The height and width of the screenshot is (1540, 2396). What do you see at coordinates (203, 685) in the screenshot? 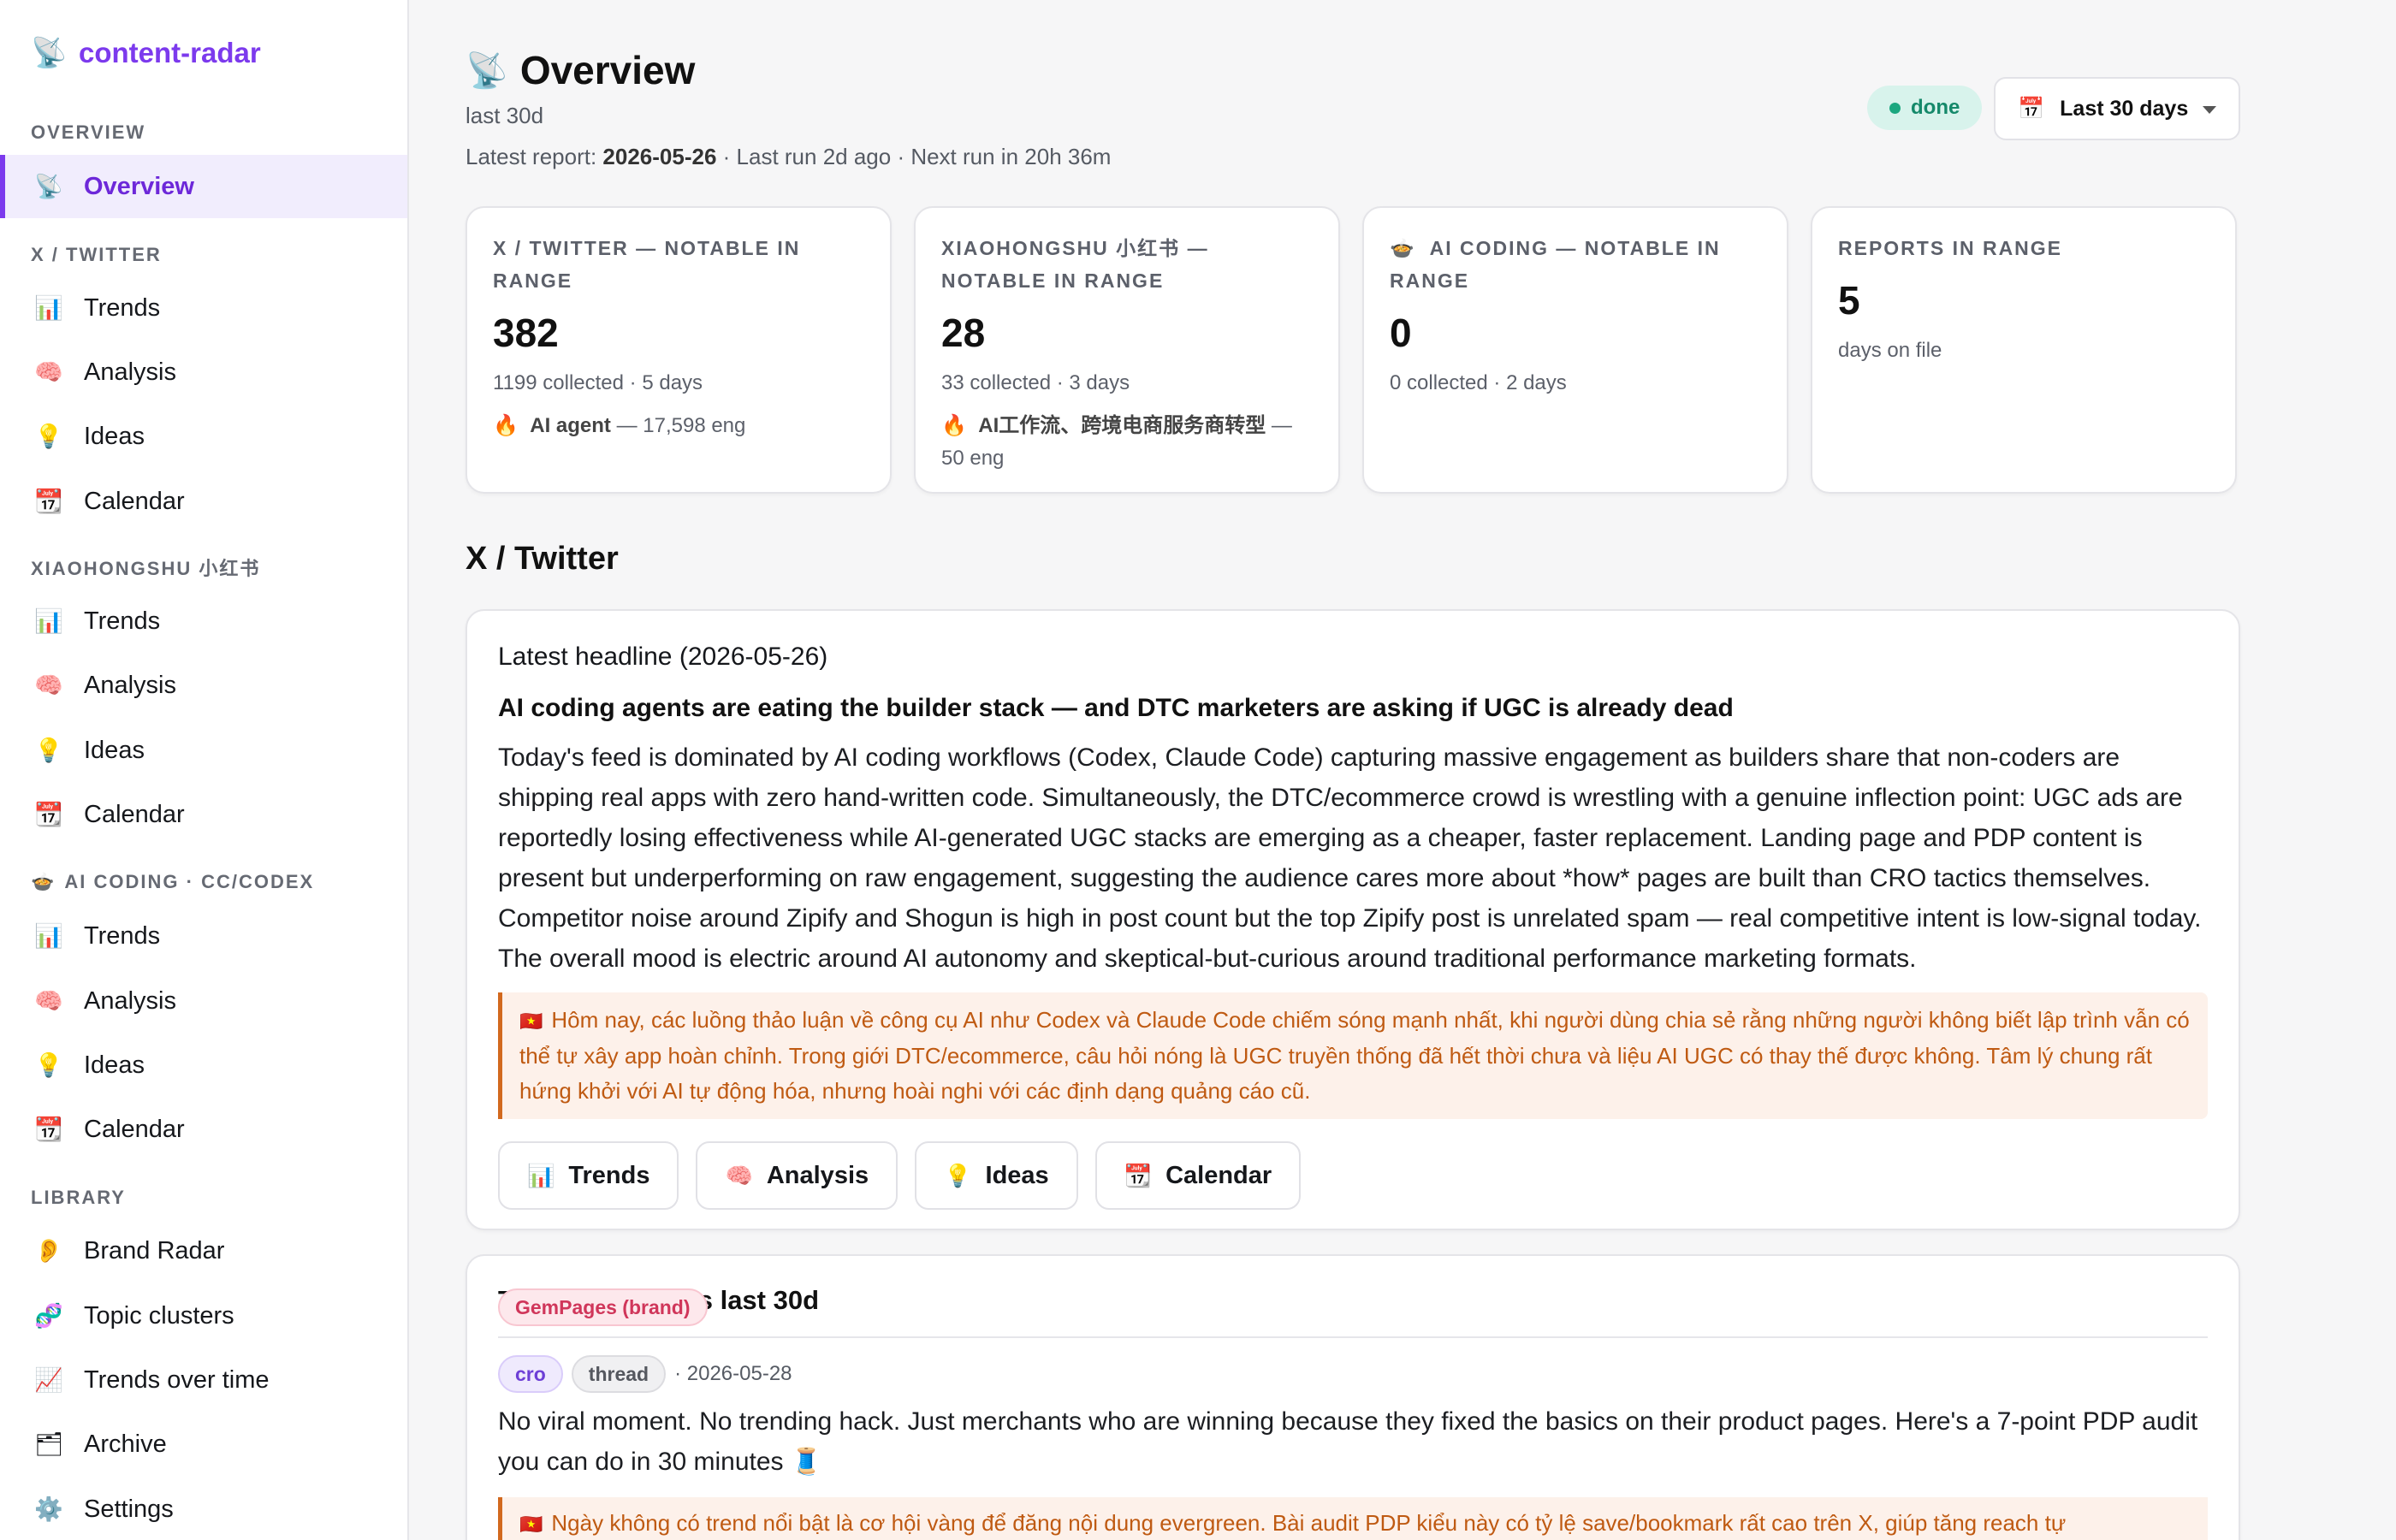
I see `sidebar-item-xhs-analysis: 🧠 Analysis` at bounding box center [203, 685].